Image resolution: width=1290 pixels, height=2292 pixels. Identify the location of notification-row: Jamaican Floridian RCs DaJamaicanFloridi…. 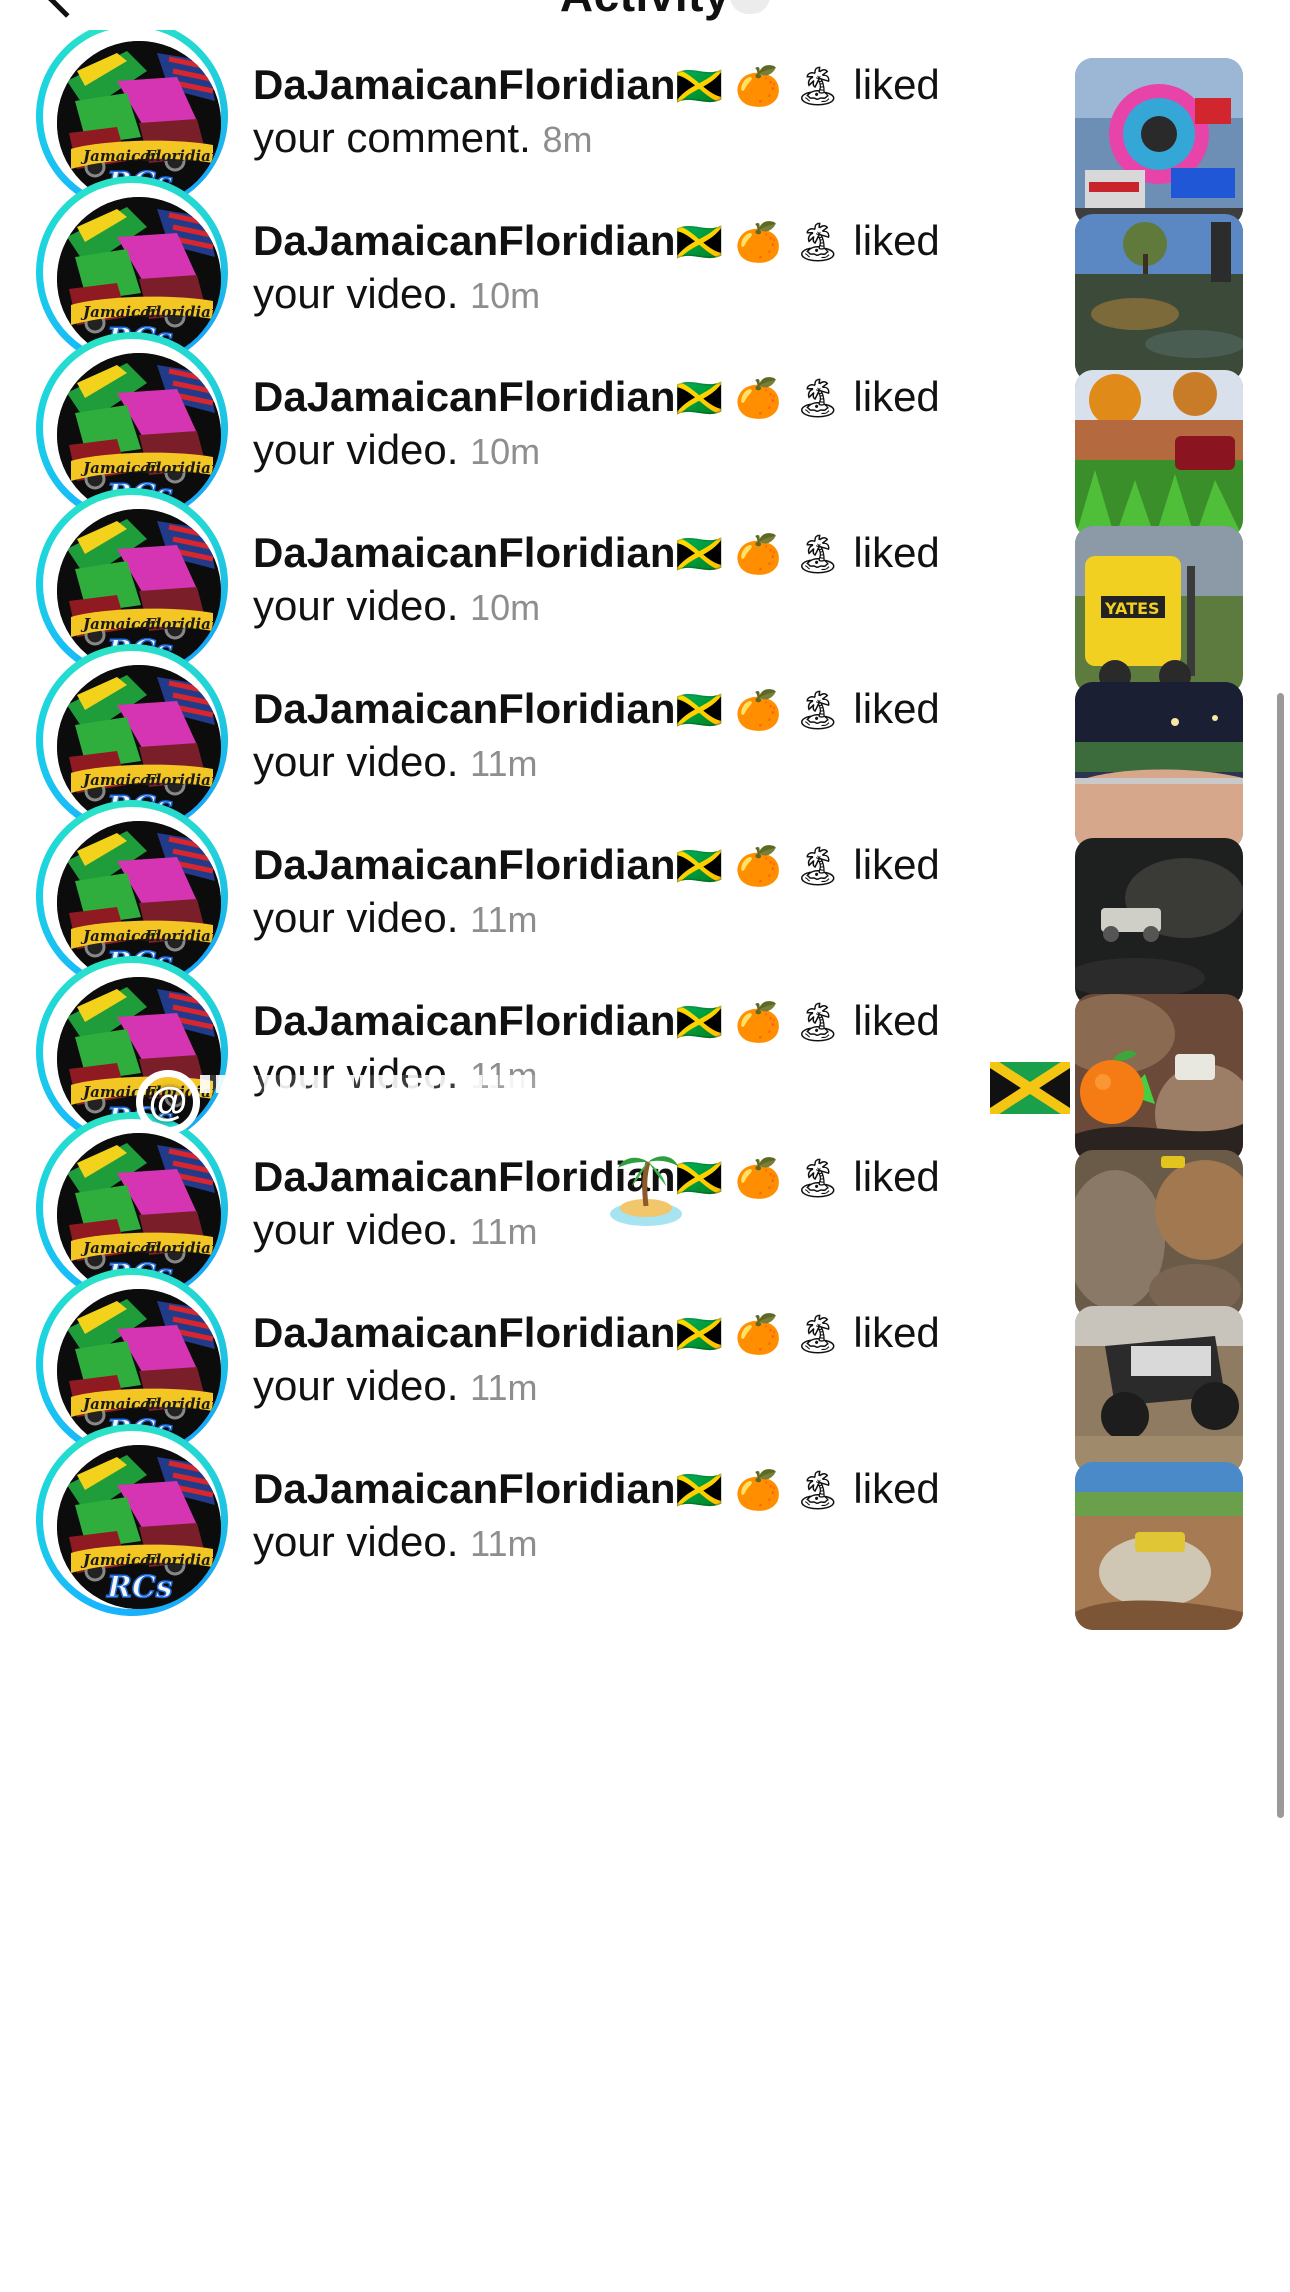
(645, 1522).